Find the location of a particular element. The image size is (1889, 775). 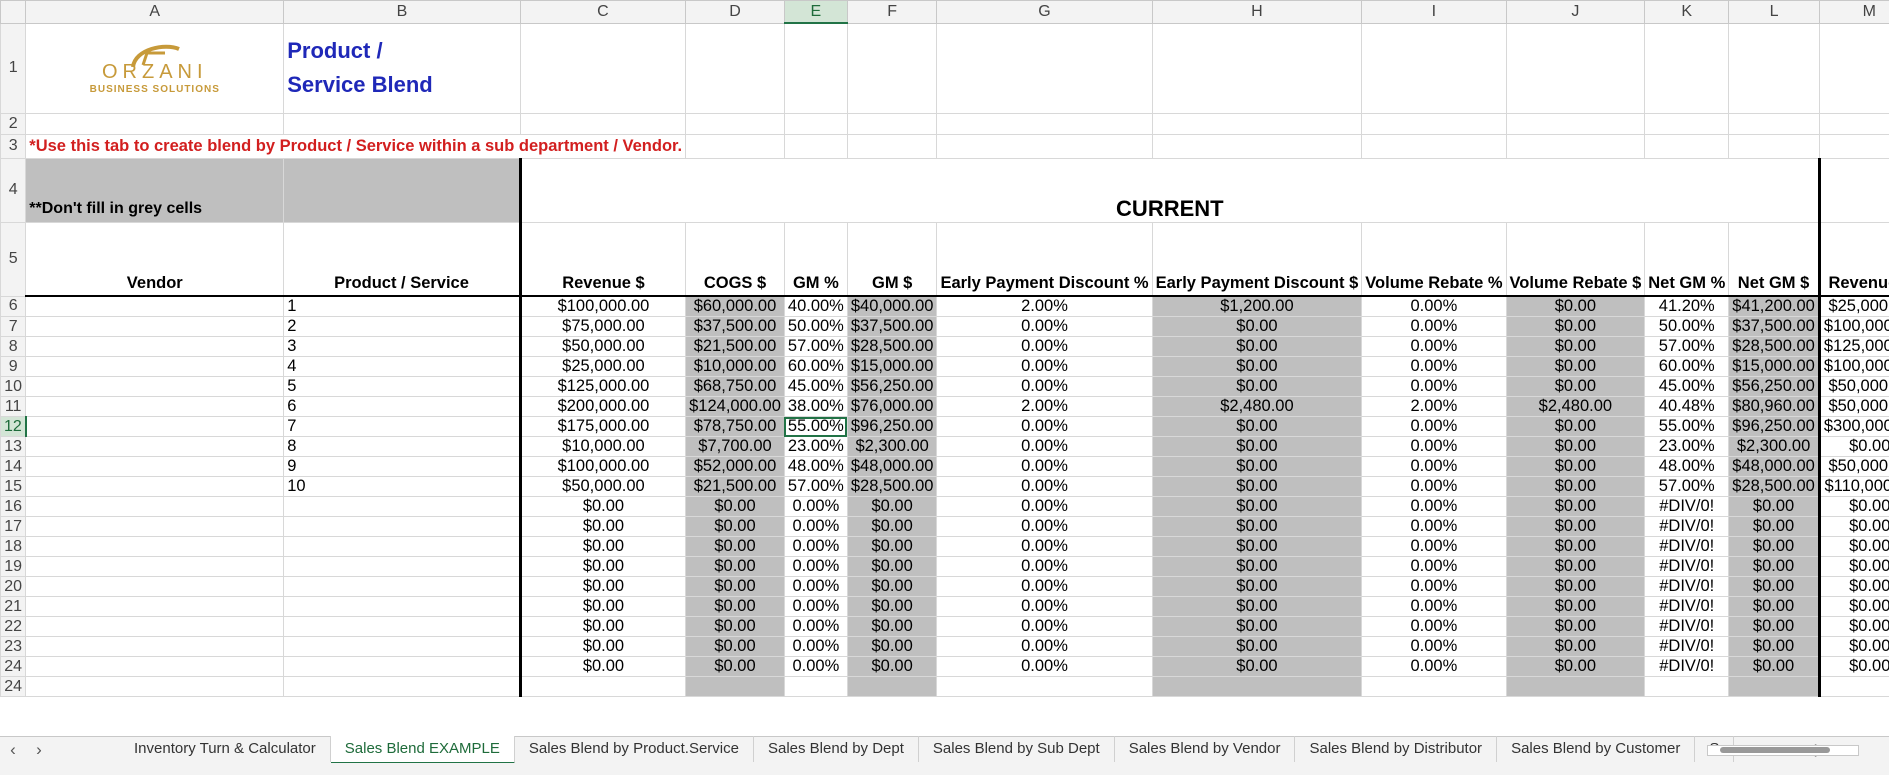

row-header: 5 is located at coordinates (13, 259).